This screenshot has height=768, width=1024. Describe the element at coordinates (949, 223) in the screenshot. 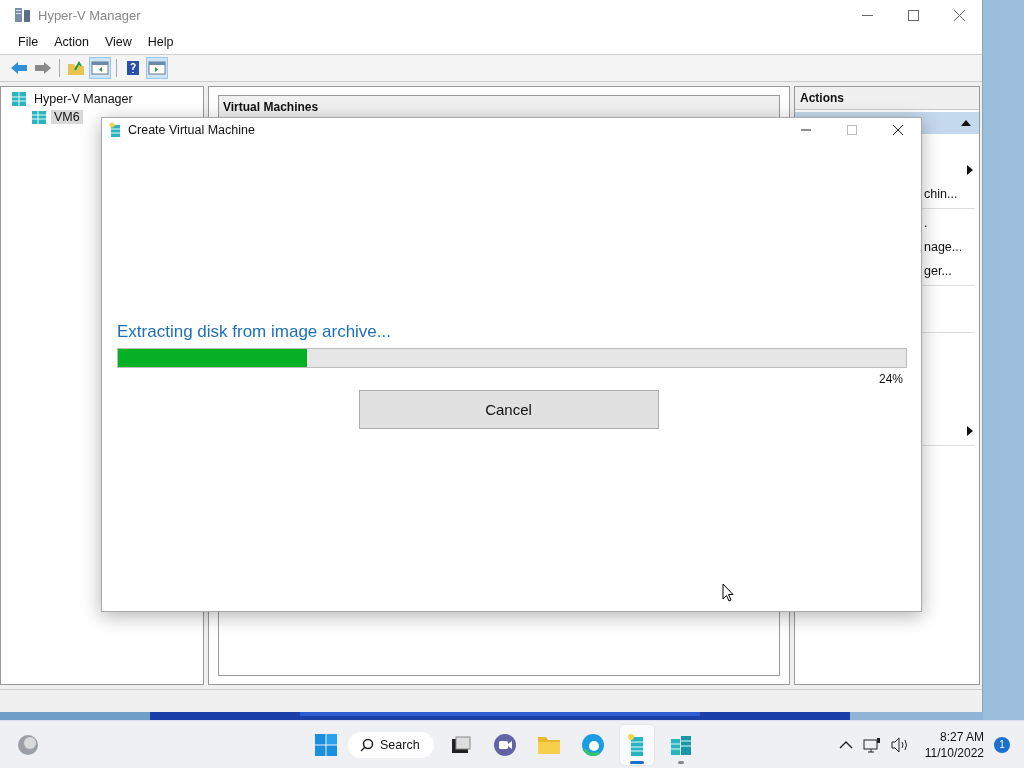

I see `partial-menu-entry: .` at that location.